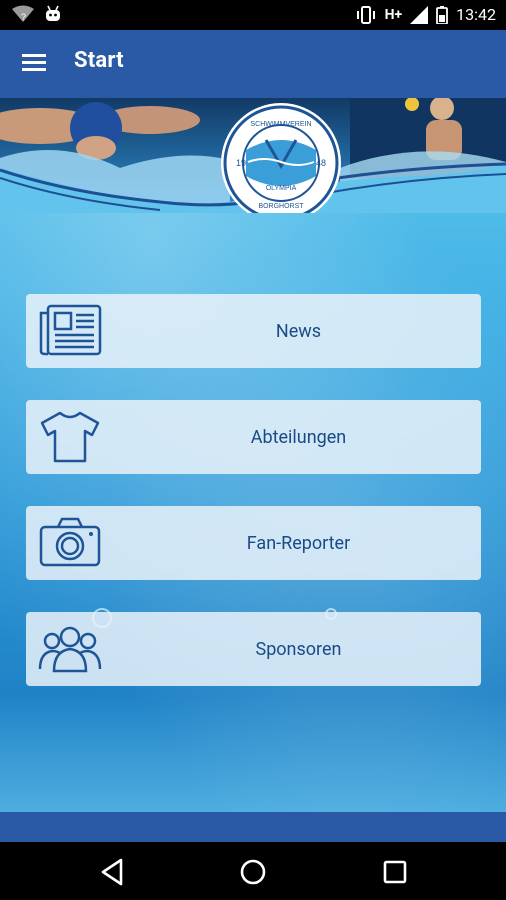  Describe the element at coordinates (476, 14) in the screenshot. I see `clock: 13:42` at that location.